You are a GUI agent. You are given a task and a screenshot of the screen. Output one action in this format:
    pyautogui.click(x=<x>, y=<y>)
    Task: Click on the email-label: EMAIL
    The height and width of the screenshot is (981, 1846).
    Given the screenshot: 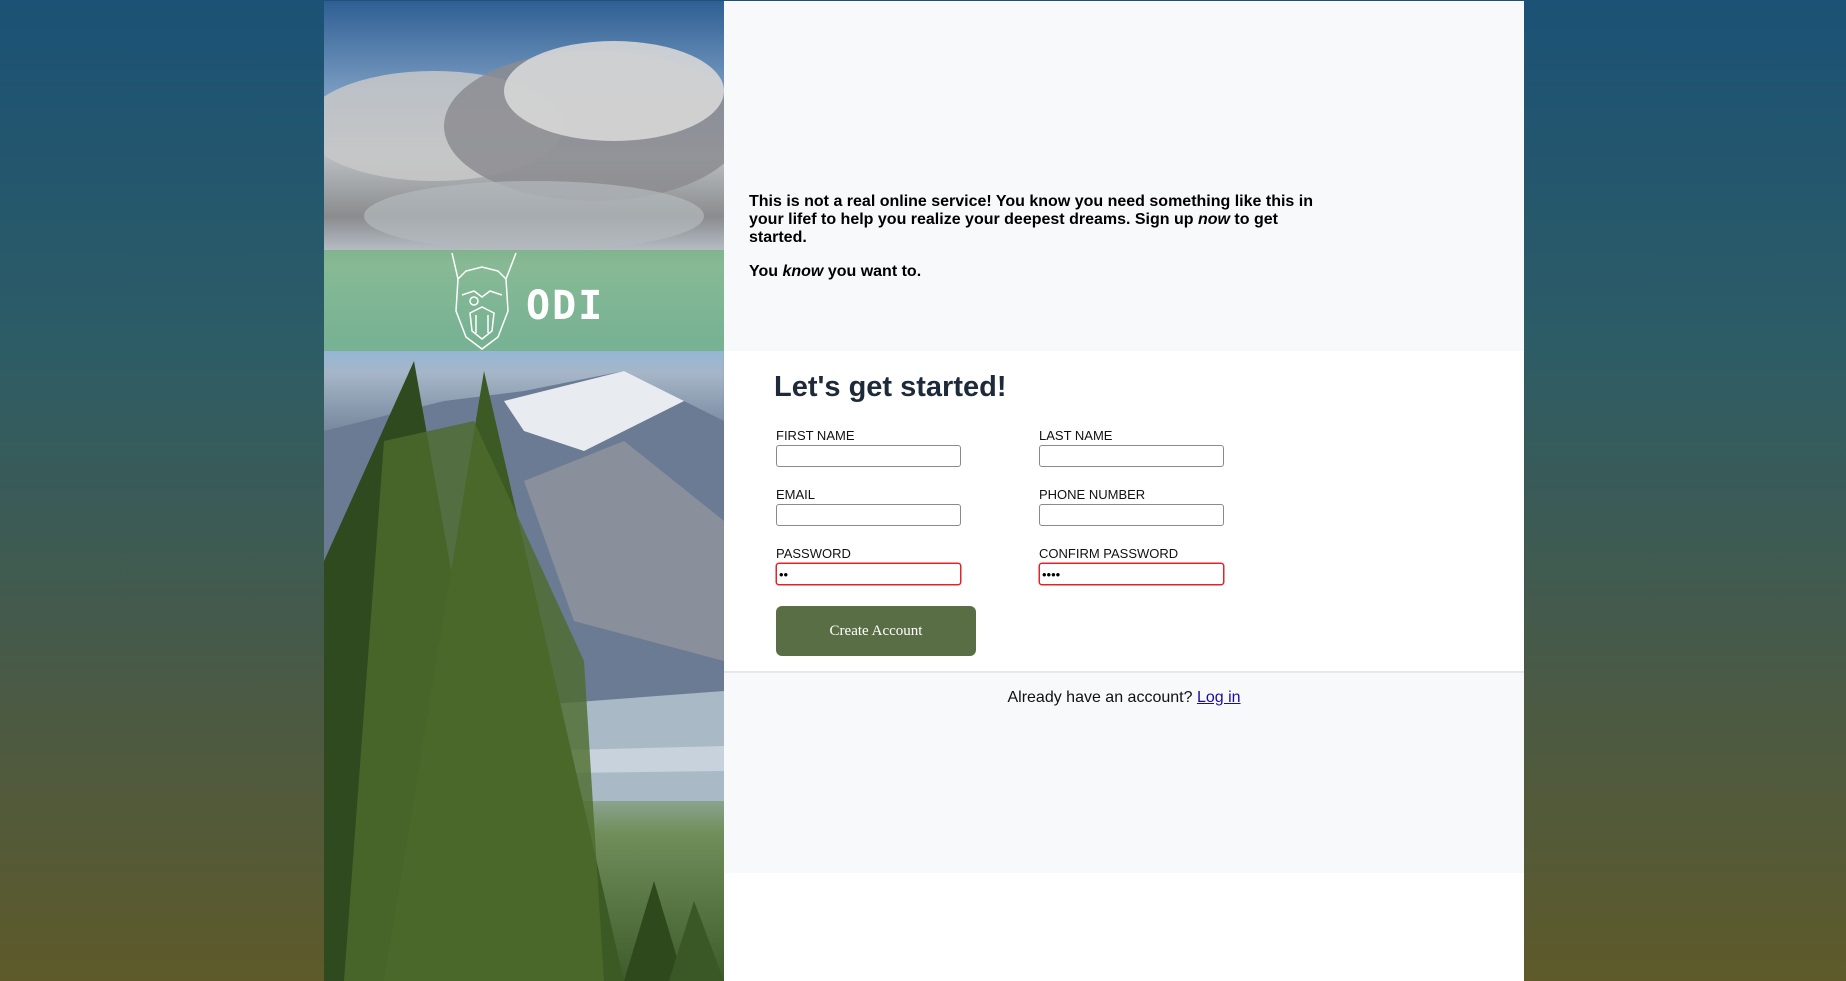 What is the action you would take?
    pyautogui.click(x=796, y=494)
    